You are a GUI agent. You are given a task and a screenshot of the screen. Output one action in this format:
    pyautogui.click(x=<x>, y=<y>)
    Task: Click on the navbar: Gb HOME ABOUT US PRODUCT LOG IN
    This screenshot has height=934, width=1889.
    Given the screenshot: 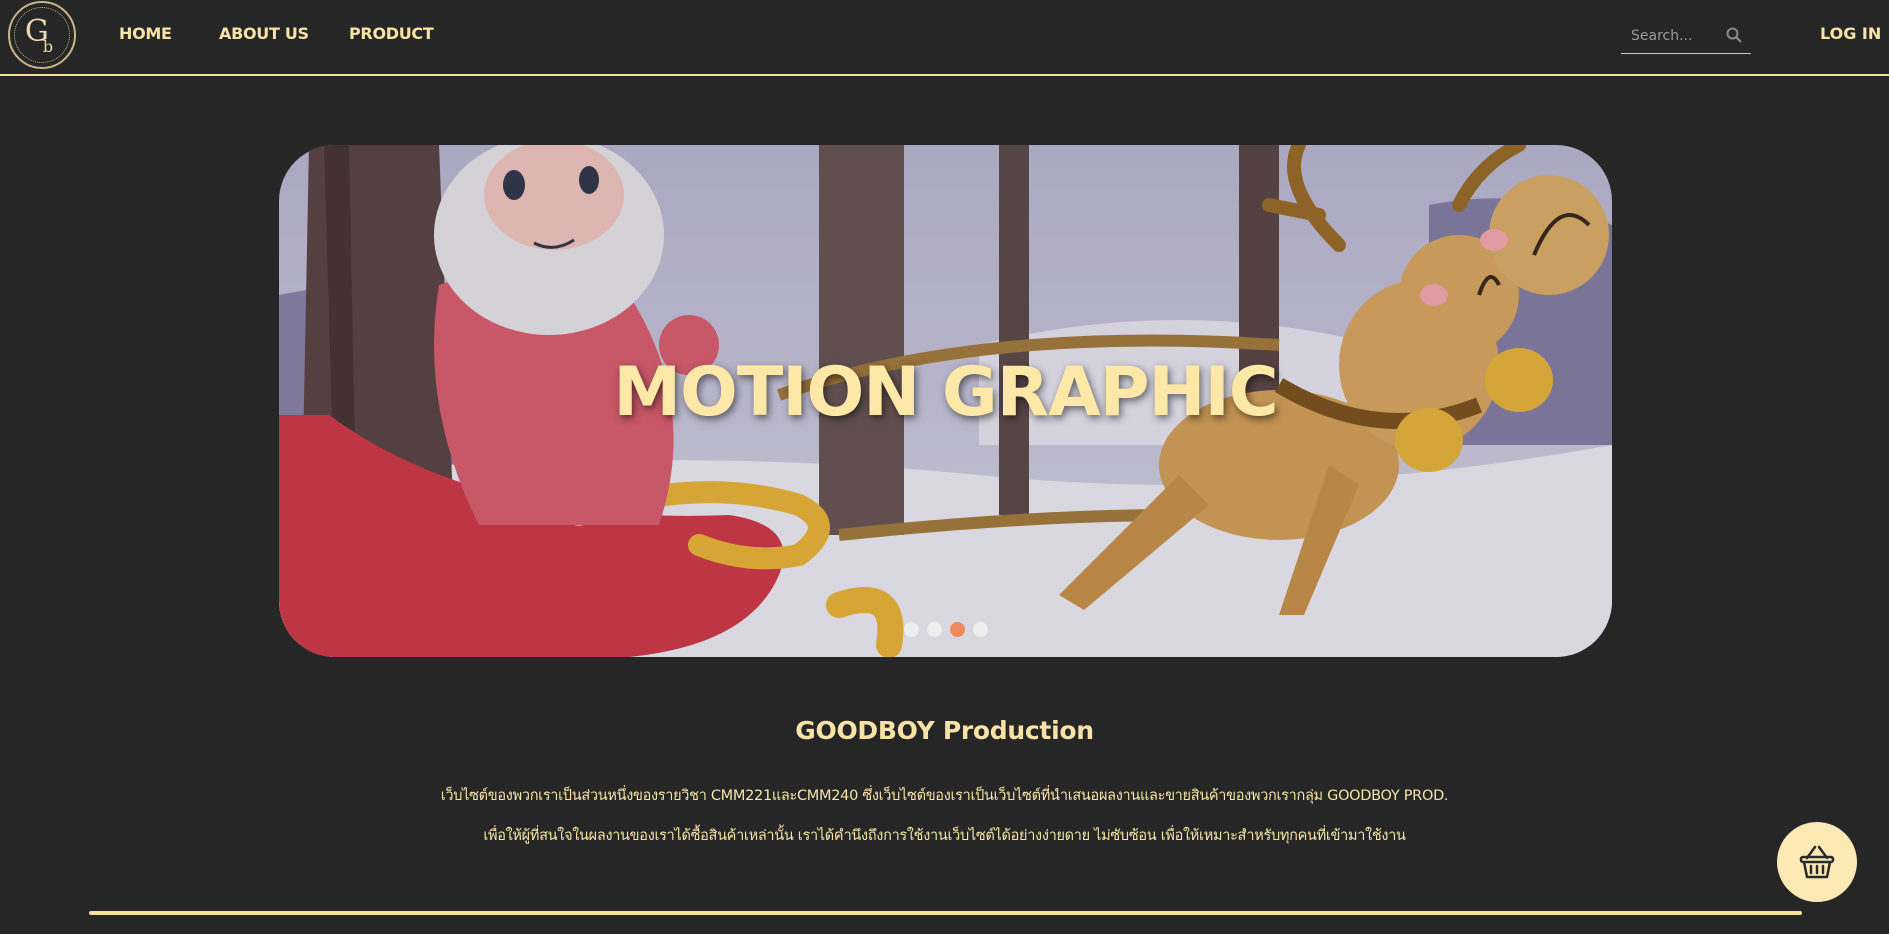 What is the action you would take?
    pyautogui.click(x=944, y=38)
    